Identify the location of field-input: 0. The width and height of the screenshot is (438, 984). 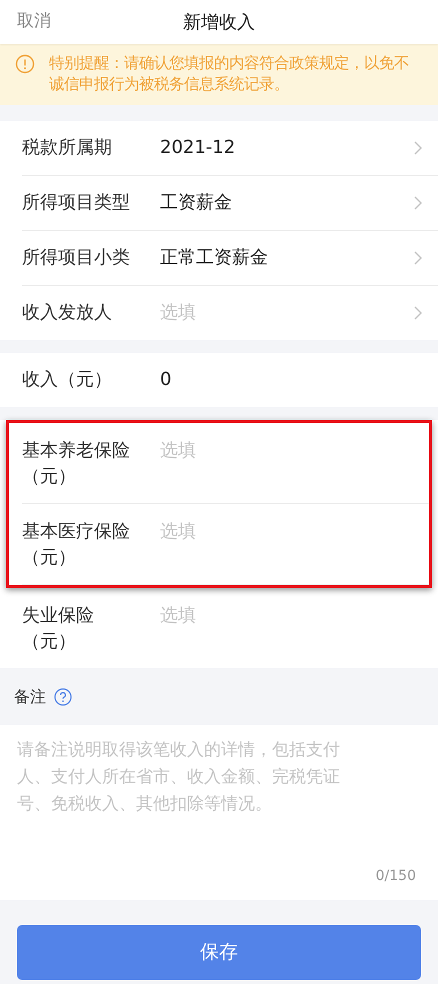
(291, 380).